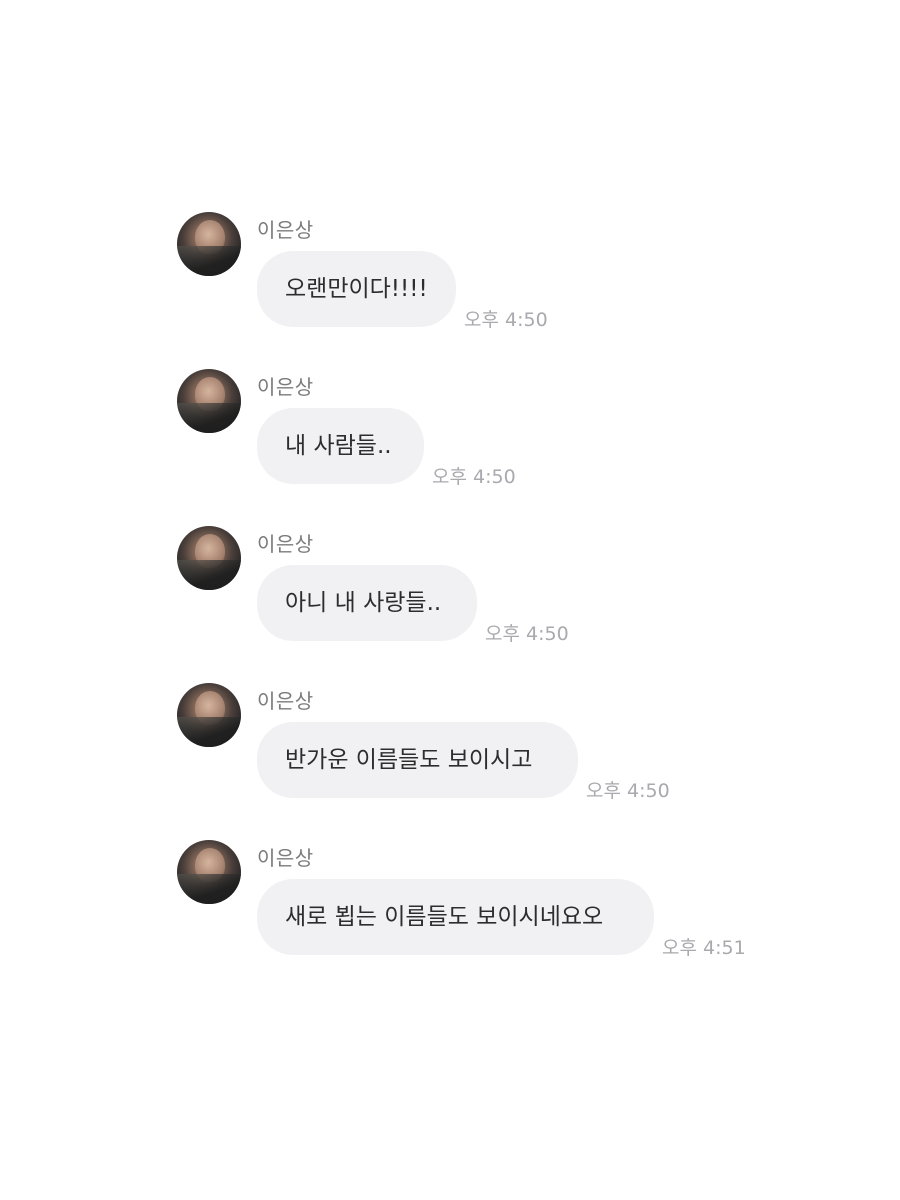  I want to click on message-bubble: 반가운 이름들도 보이시고, so click(417, 760).